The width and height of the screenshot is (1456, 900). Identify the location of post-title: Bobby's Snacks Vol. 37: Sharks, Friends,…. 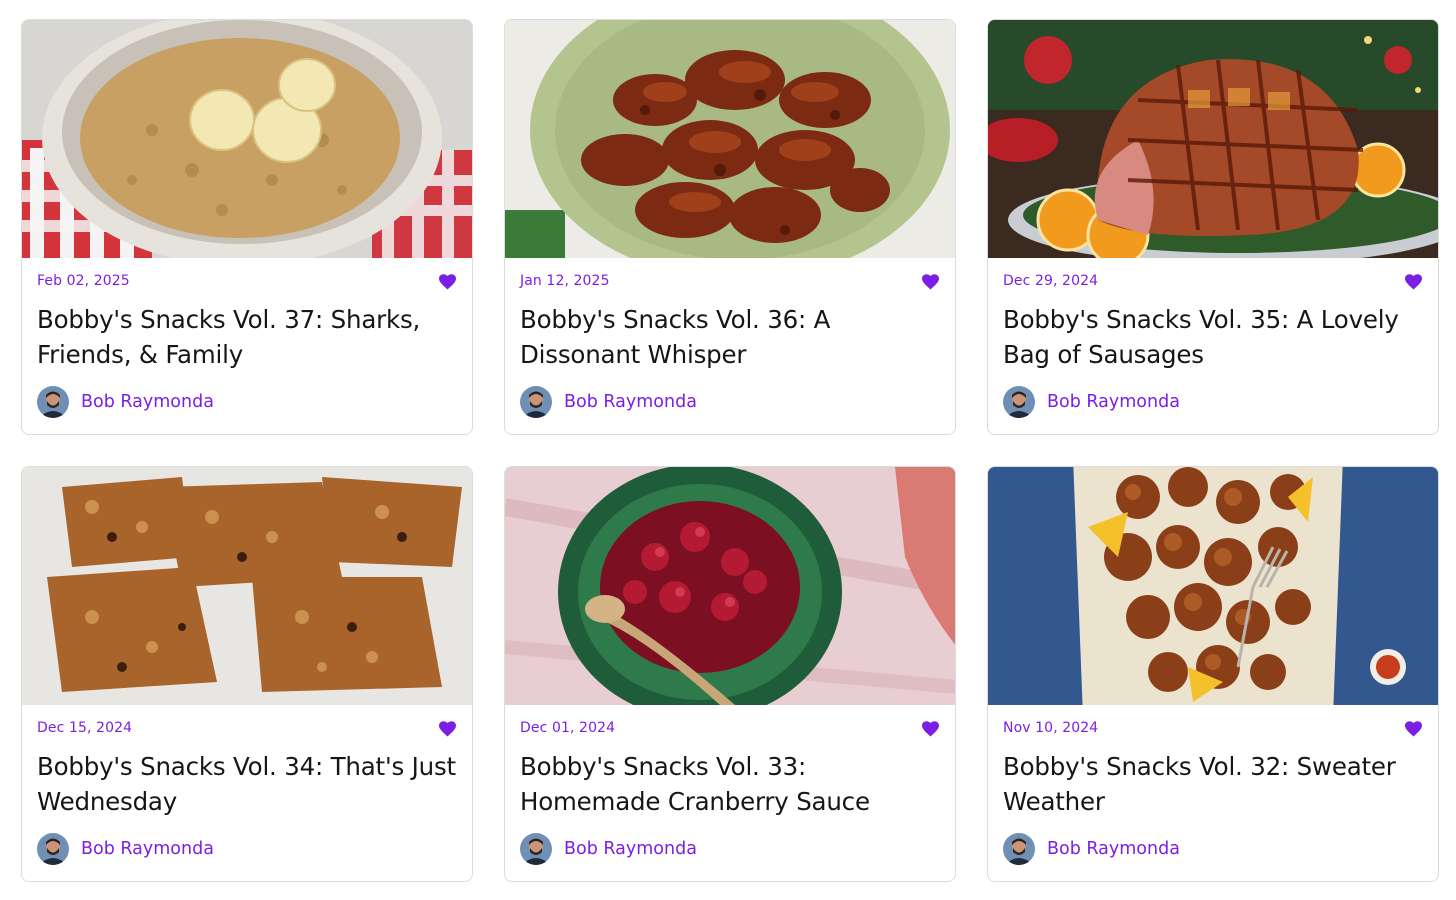
(247, 340).